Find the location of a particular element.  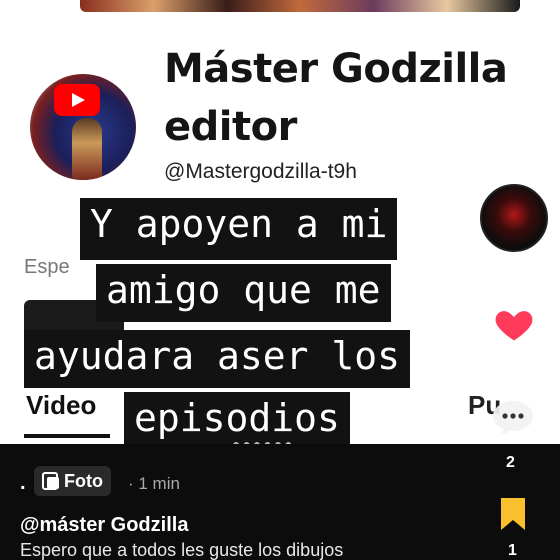

caption-line-2: amigo que me is located at coordinates (243, 293).